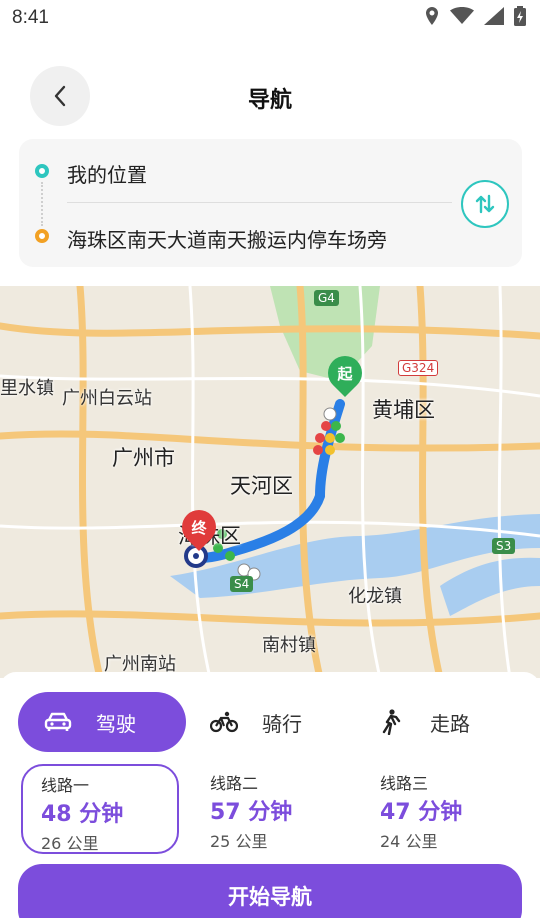  Describe the element at coordinates (224, 722) in the screenshot. I see `bicycle-icon` at that location.